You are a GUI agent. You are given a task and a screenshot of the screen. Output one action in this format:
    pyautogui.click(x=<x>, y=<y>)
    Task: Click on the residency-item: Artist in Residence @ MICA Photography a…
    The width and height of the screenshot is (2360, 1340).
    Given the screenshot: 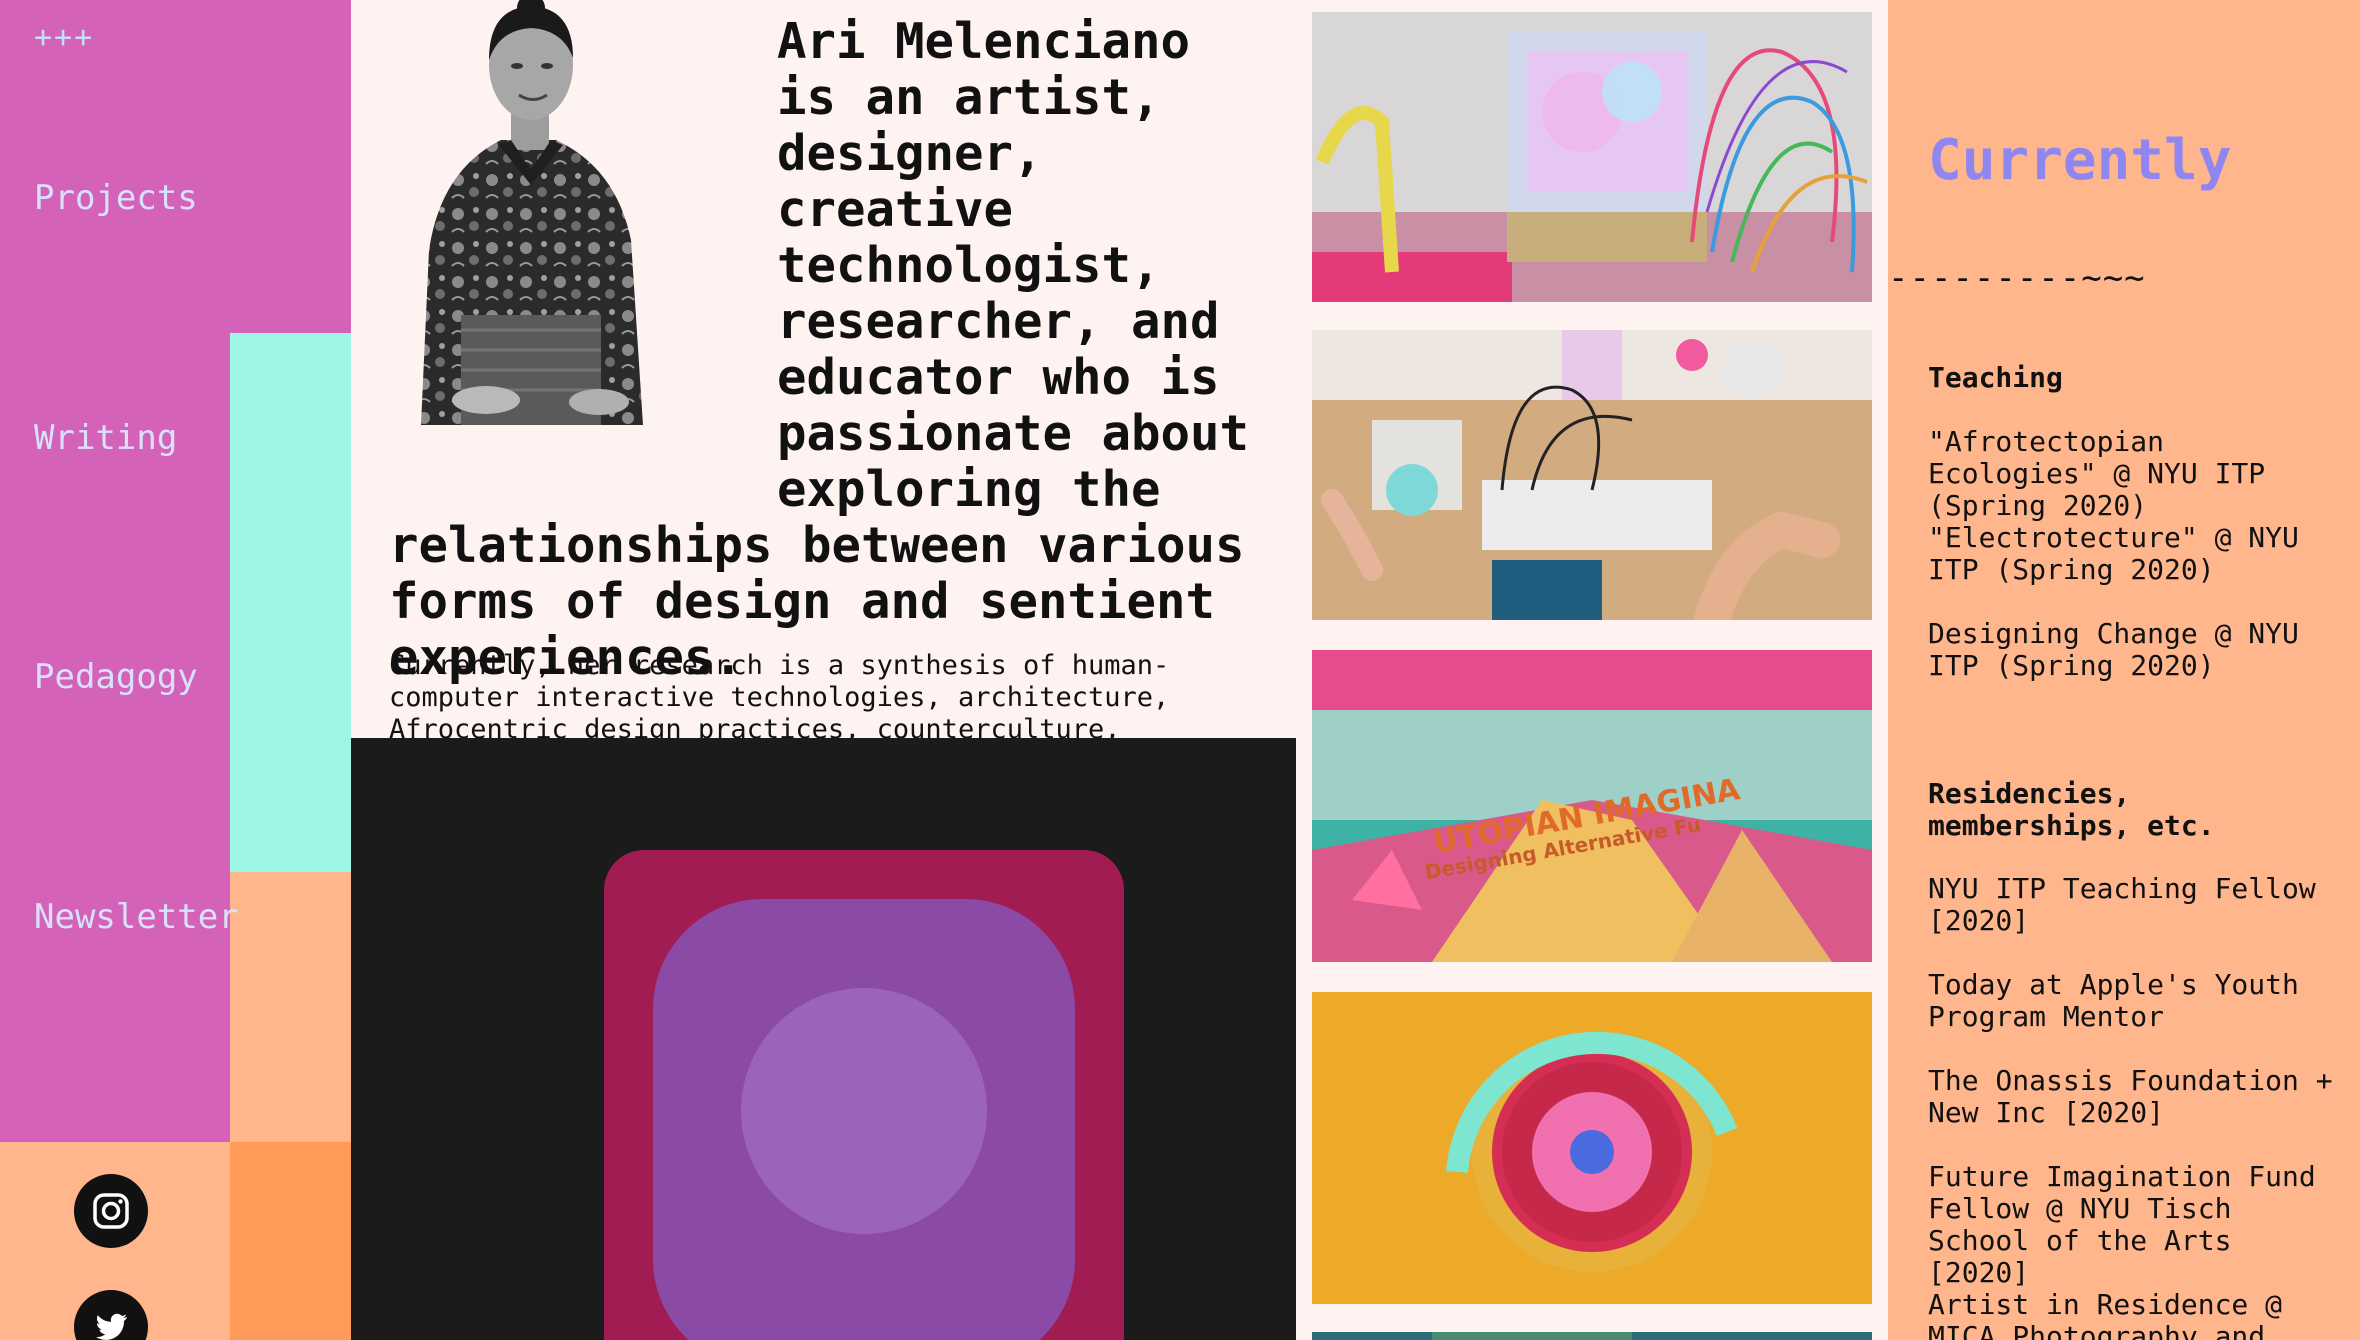 What is the action you would take?
    pyautogui.click(x=2105, y=1314)
    